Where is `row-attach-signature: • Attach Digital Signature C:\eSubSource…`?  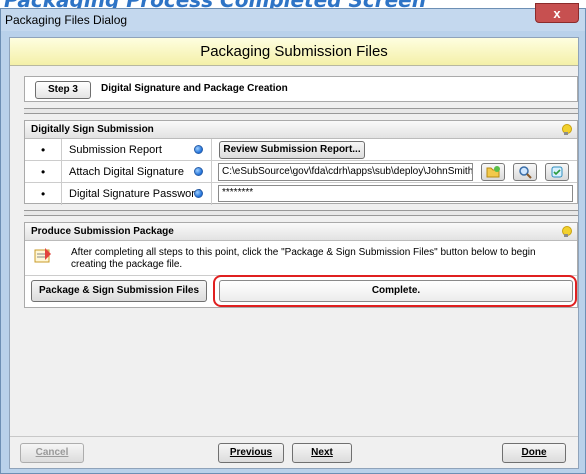
row-attach-signature: • Attach Digital Signature C:\eSubSource… is located at coordinates (301, 172).